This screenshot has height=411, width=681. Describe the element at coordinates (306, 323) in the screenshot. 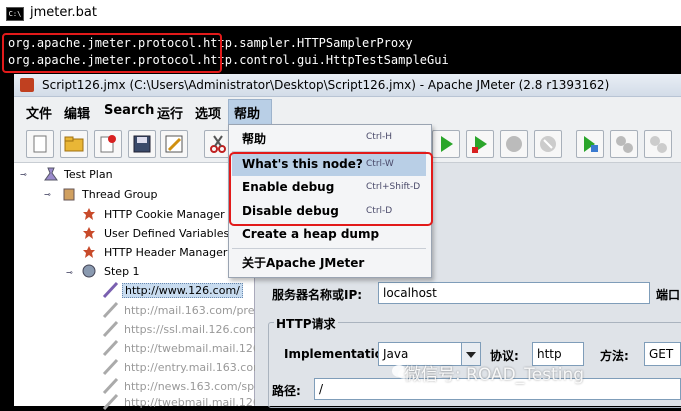

I see `http-request-group-title: HTTP请求` at that location.